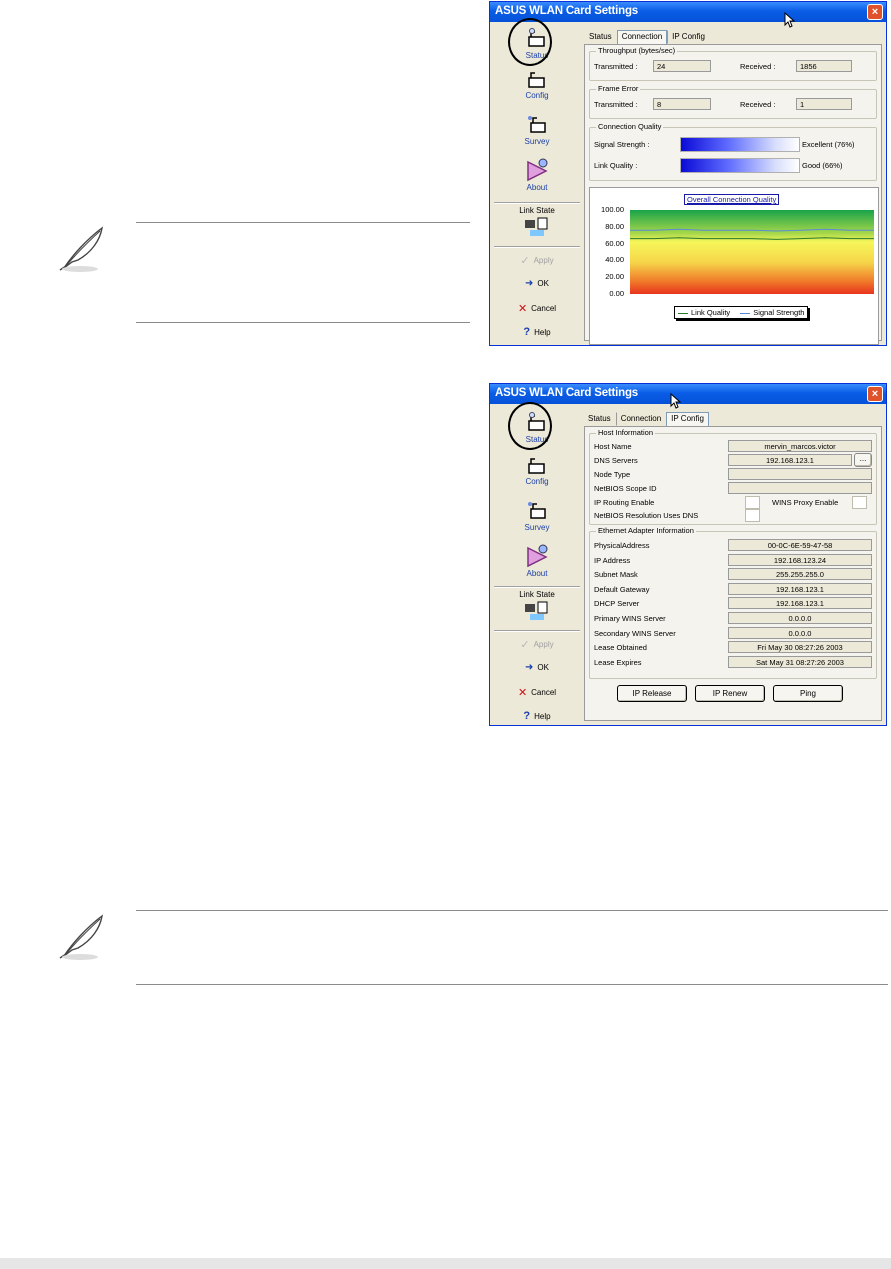  I want to click on frame-error-transmitted-value: 8, so click(682, 104).